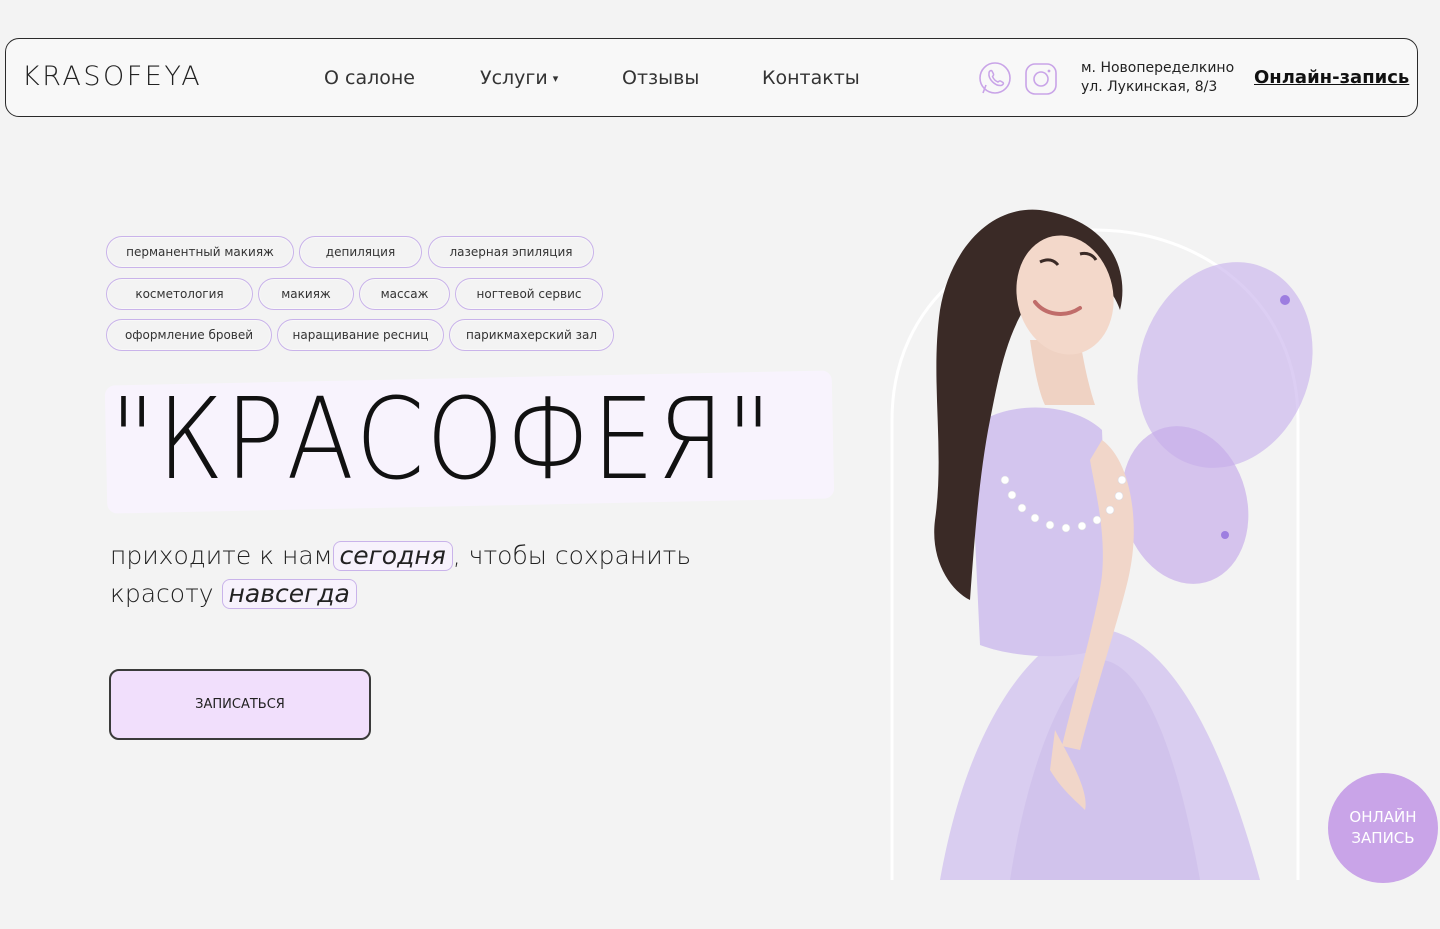 The height and width of the screenshot is (929, 1440). What do you see at coordinates (514, 78) in the screenshot?
I see `nav-services-label: Услуги` at bounding box center [514, 78].